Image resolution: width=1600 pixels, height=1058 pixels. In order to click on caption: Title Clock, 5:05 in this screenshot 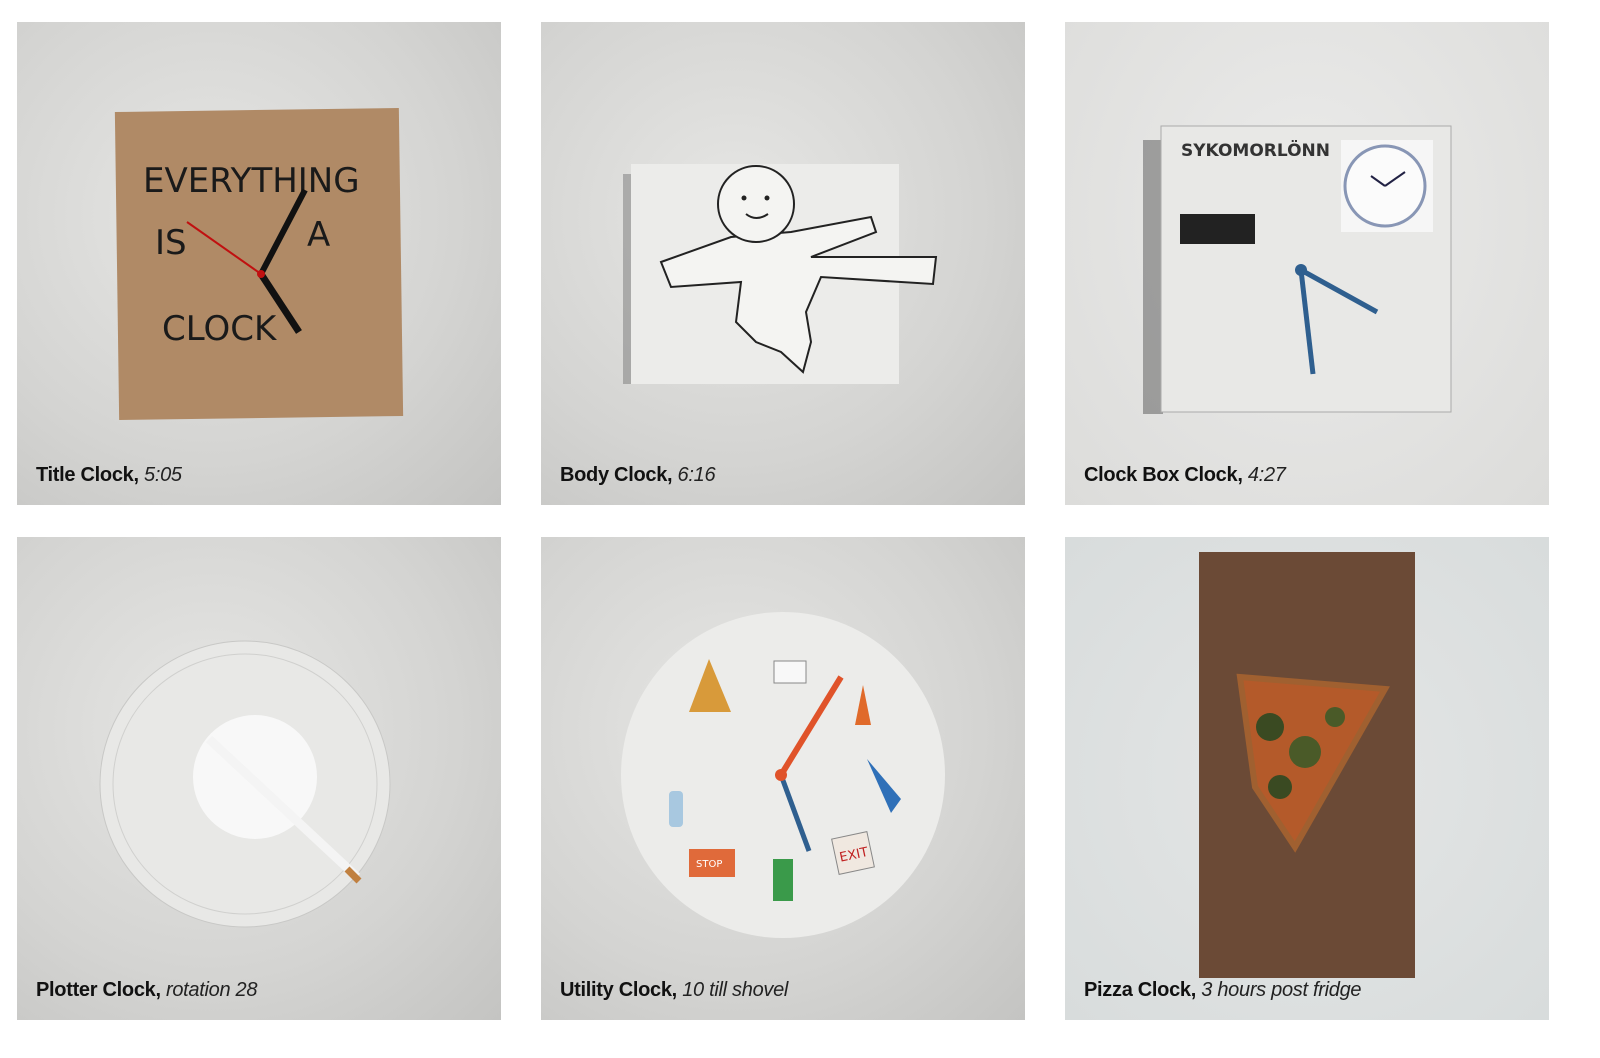, I will do `click(109, 475)`.